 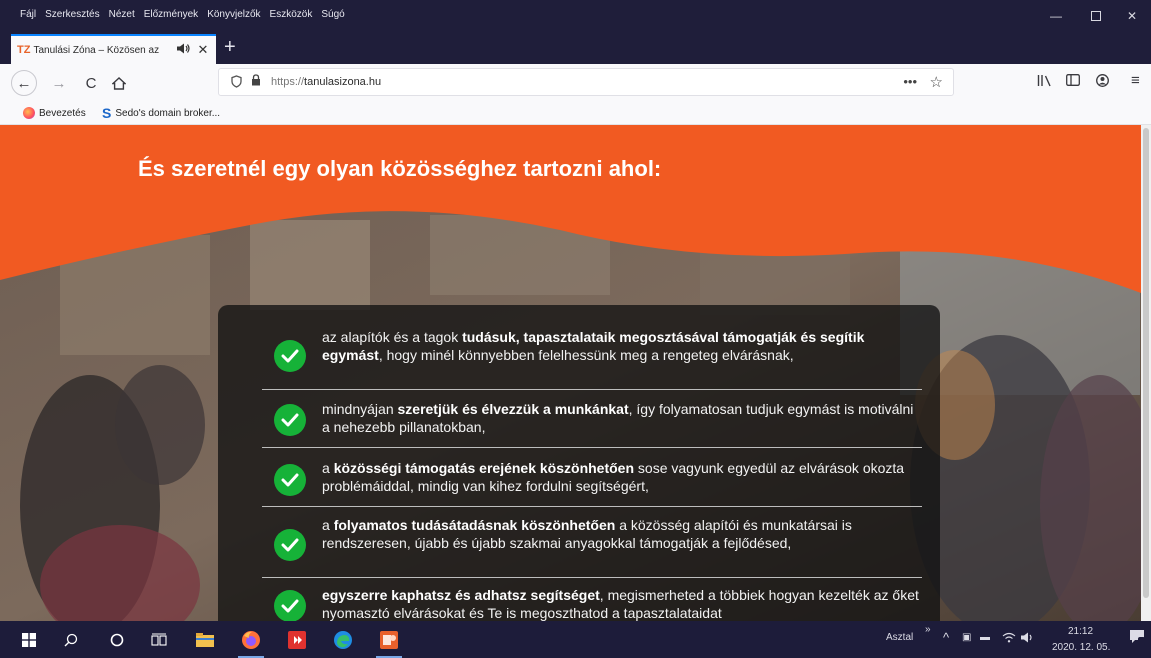 I want to click on item-text-bold: egyszerre kaphatsz és adhatsz segítséget, so click(x=461, y=595).